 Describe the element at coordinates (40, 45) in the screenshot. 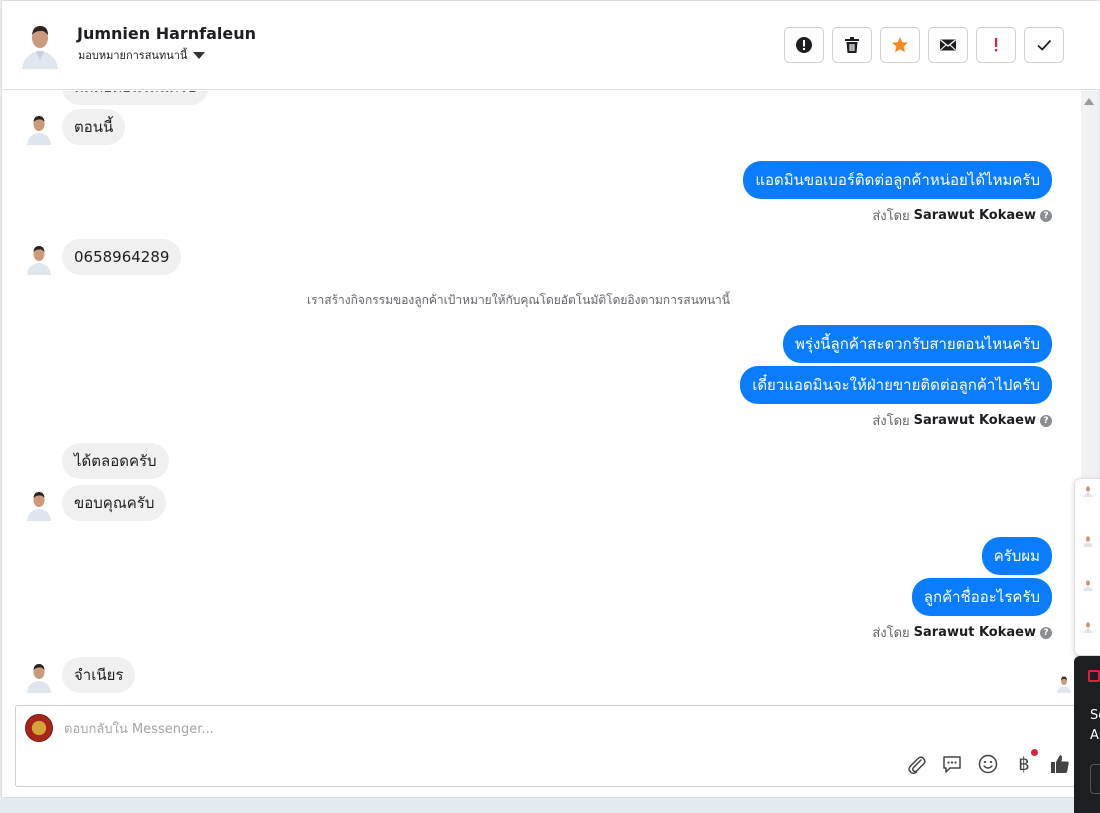

I see `contact-avatar` at that location.